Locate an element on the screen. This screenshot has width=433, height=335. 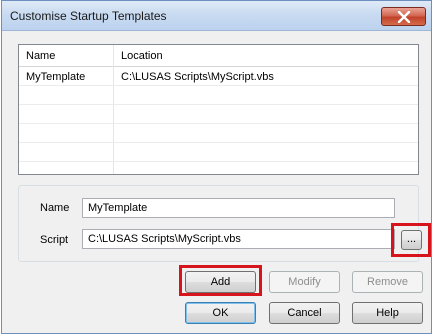
dialog-title: Customise Startup Templates is located at coordinates (88, 16).